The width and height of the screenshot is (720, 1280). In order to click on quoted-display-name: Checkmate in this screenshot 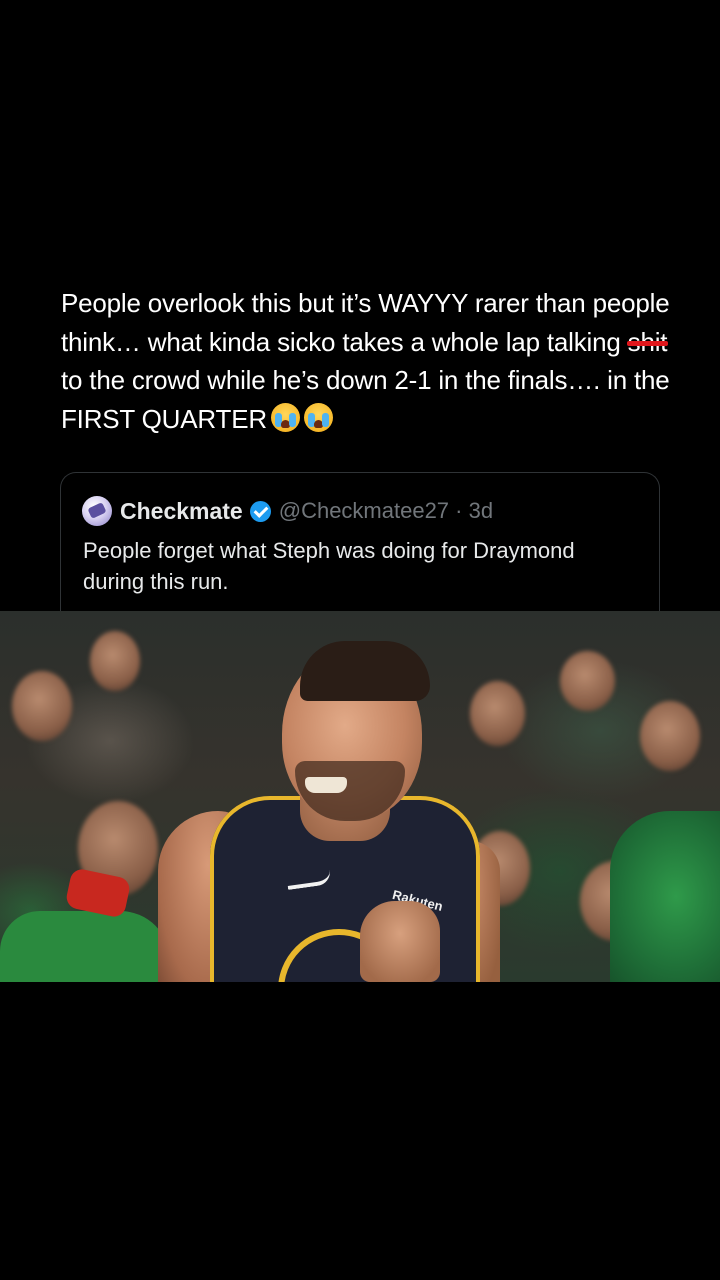, I will do `click(181, 511)`.